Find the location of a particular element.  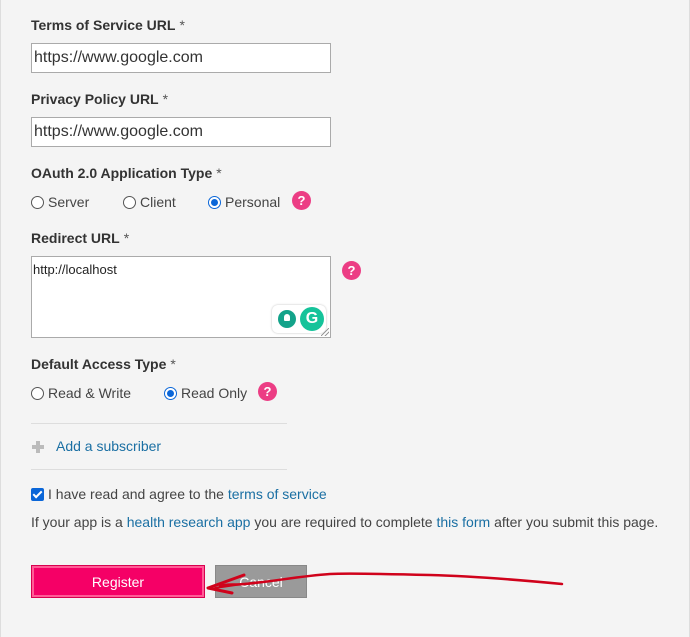

info-text: If your app is a is located at coordinates (77, 522).